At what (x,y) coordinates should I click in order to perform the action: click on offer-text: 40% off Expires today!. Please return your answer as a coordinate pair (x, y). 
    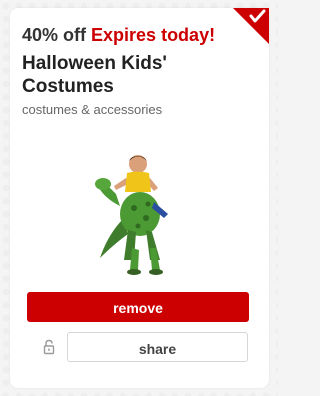
    Looking at the image, I should click on (118, 35).